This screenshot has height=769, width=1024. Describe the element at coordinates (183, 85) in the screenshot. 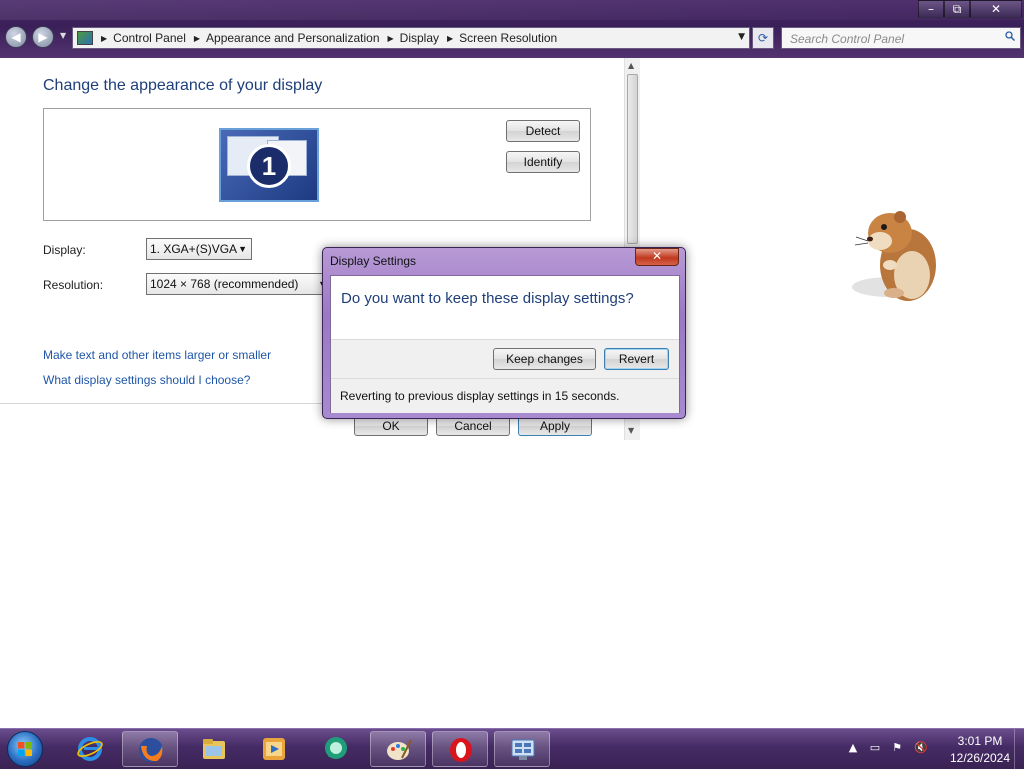

I see `page-title: Change the appearance of your display` at that location.